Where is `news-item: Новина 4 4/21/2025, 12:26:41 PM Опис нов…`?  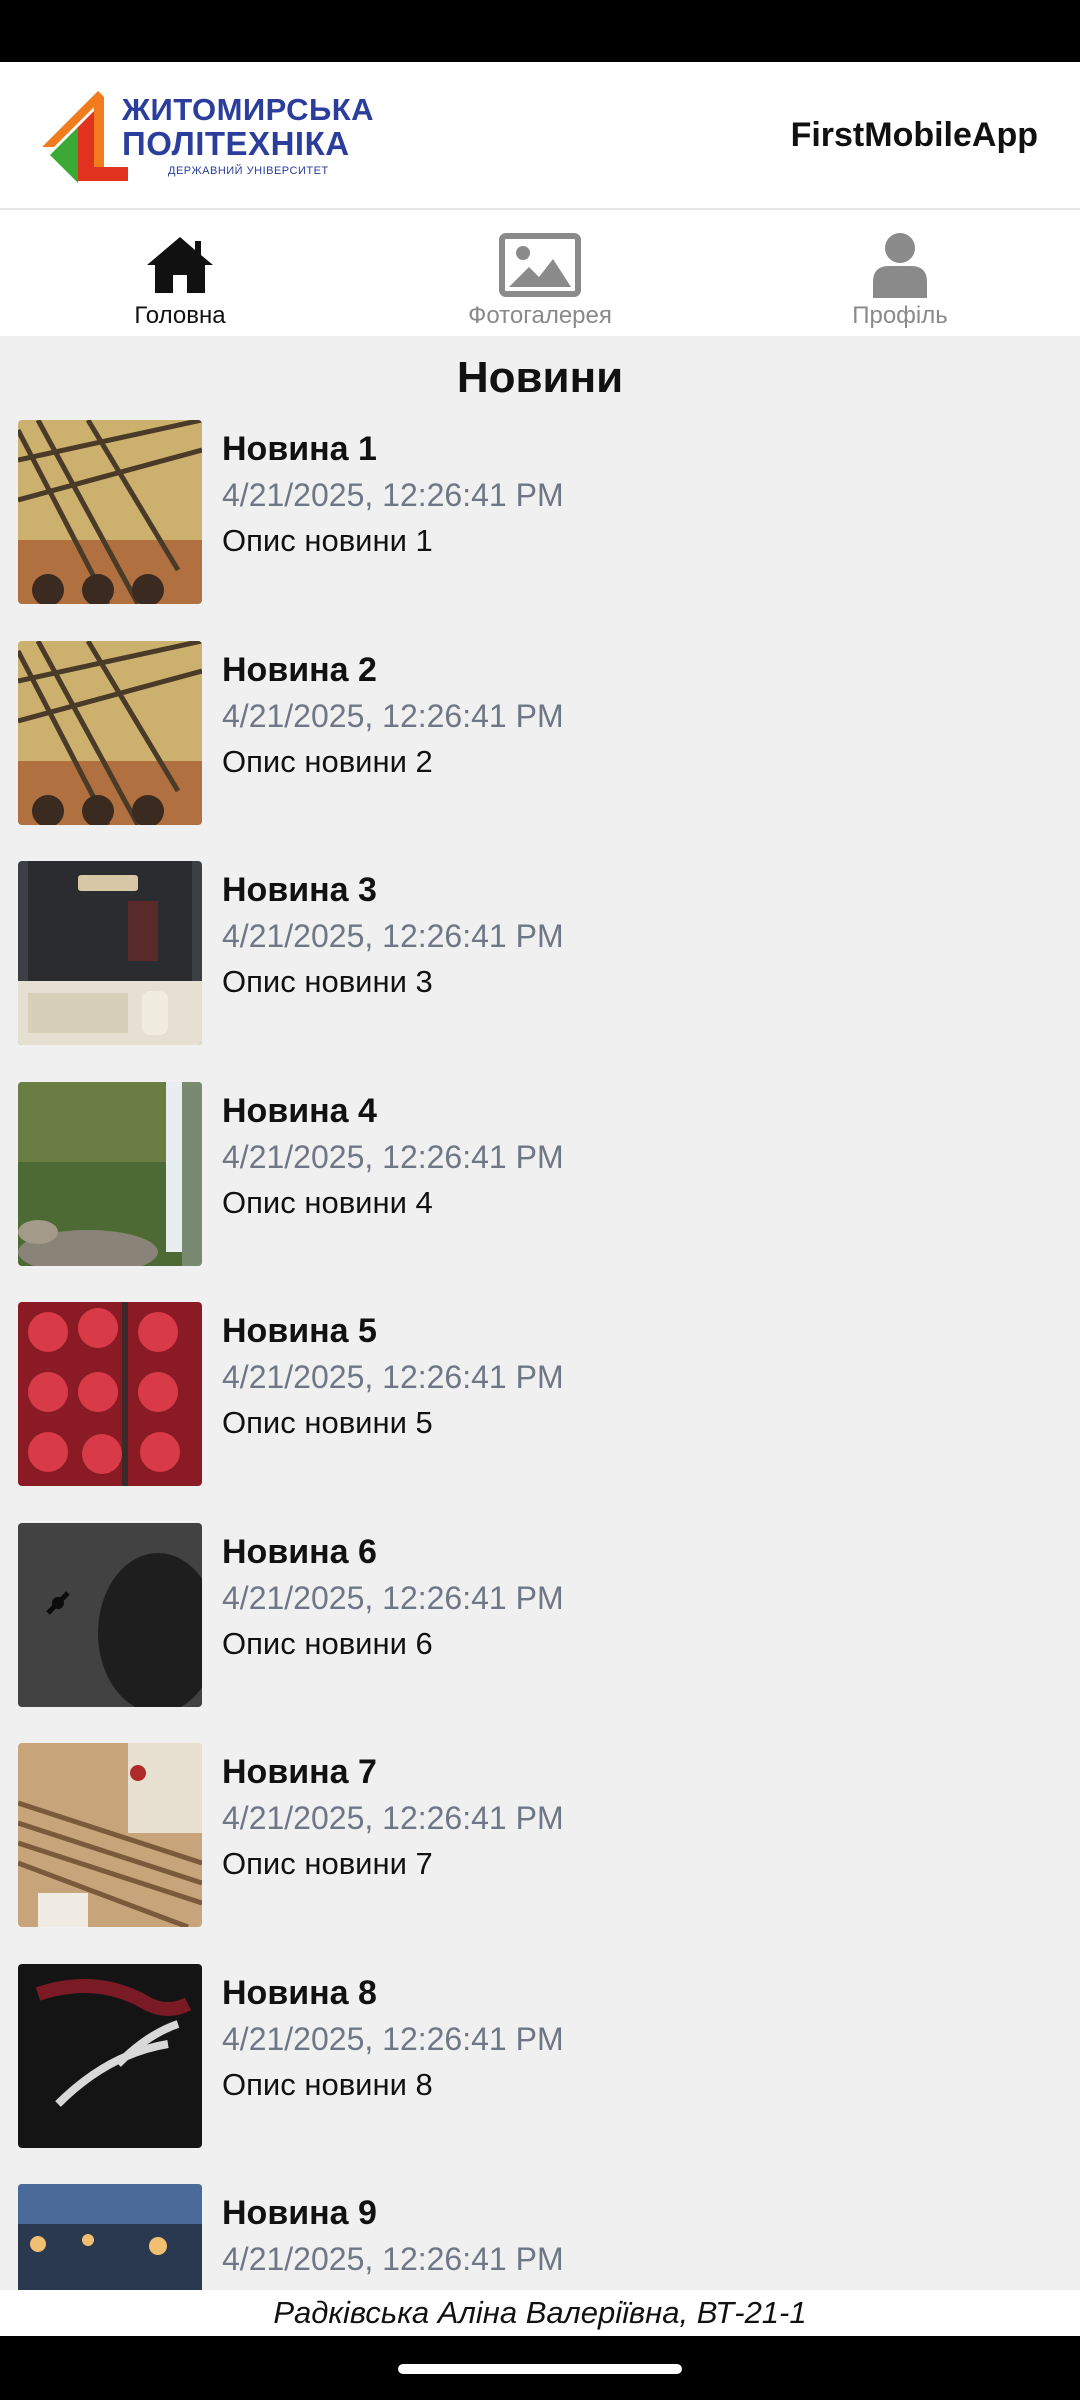 news-item: Новина 4 4/21/2025, 12:26:41 PM Опис нов… is located at coordinates (540, 1192).